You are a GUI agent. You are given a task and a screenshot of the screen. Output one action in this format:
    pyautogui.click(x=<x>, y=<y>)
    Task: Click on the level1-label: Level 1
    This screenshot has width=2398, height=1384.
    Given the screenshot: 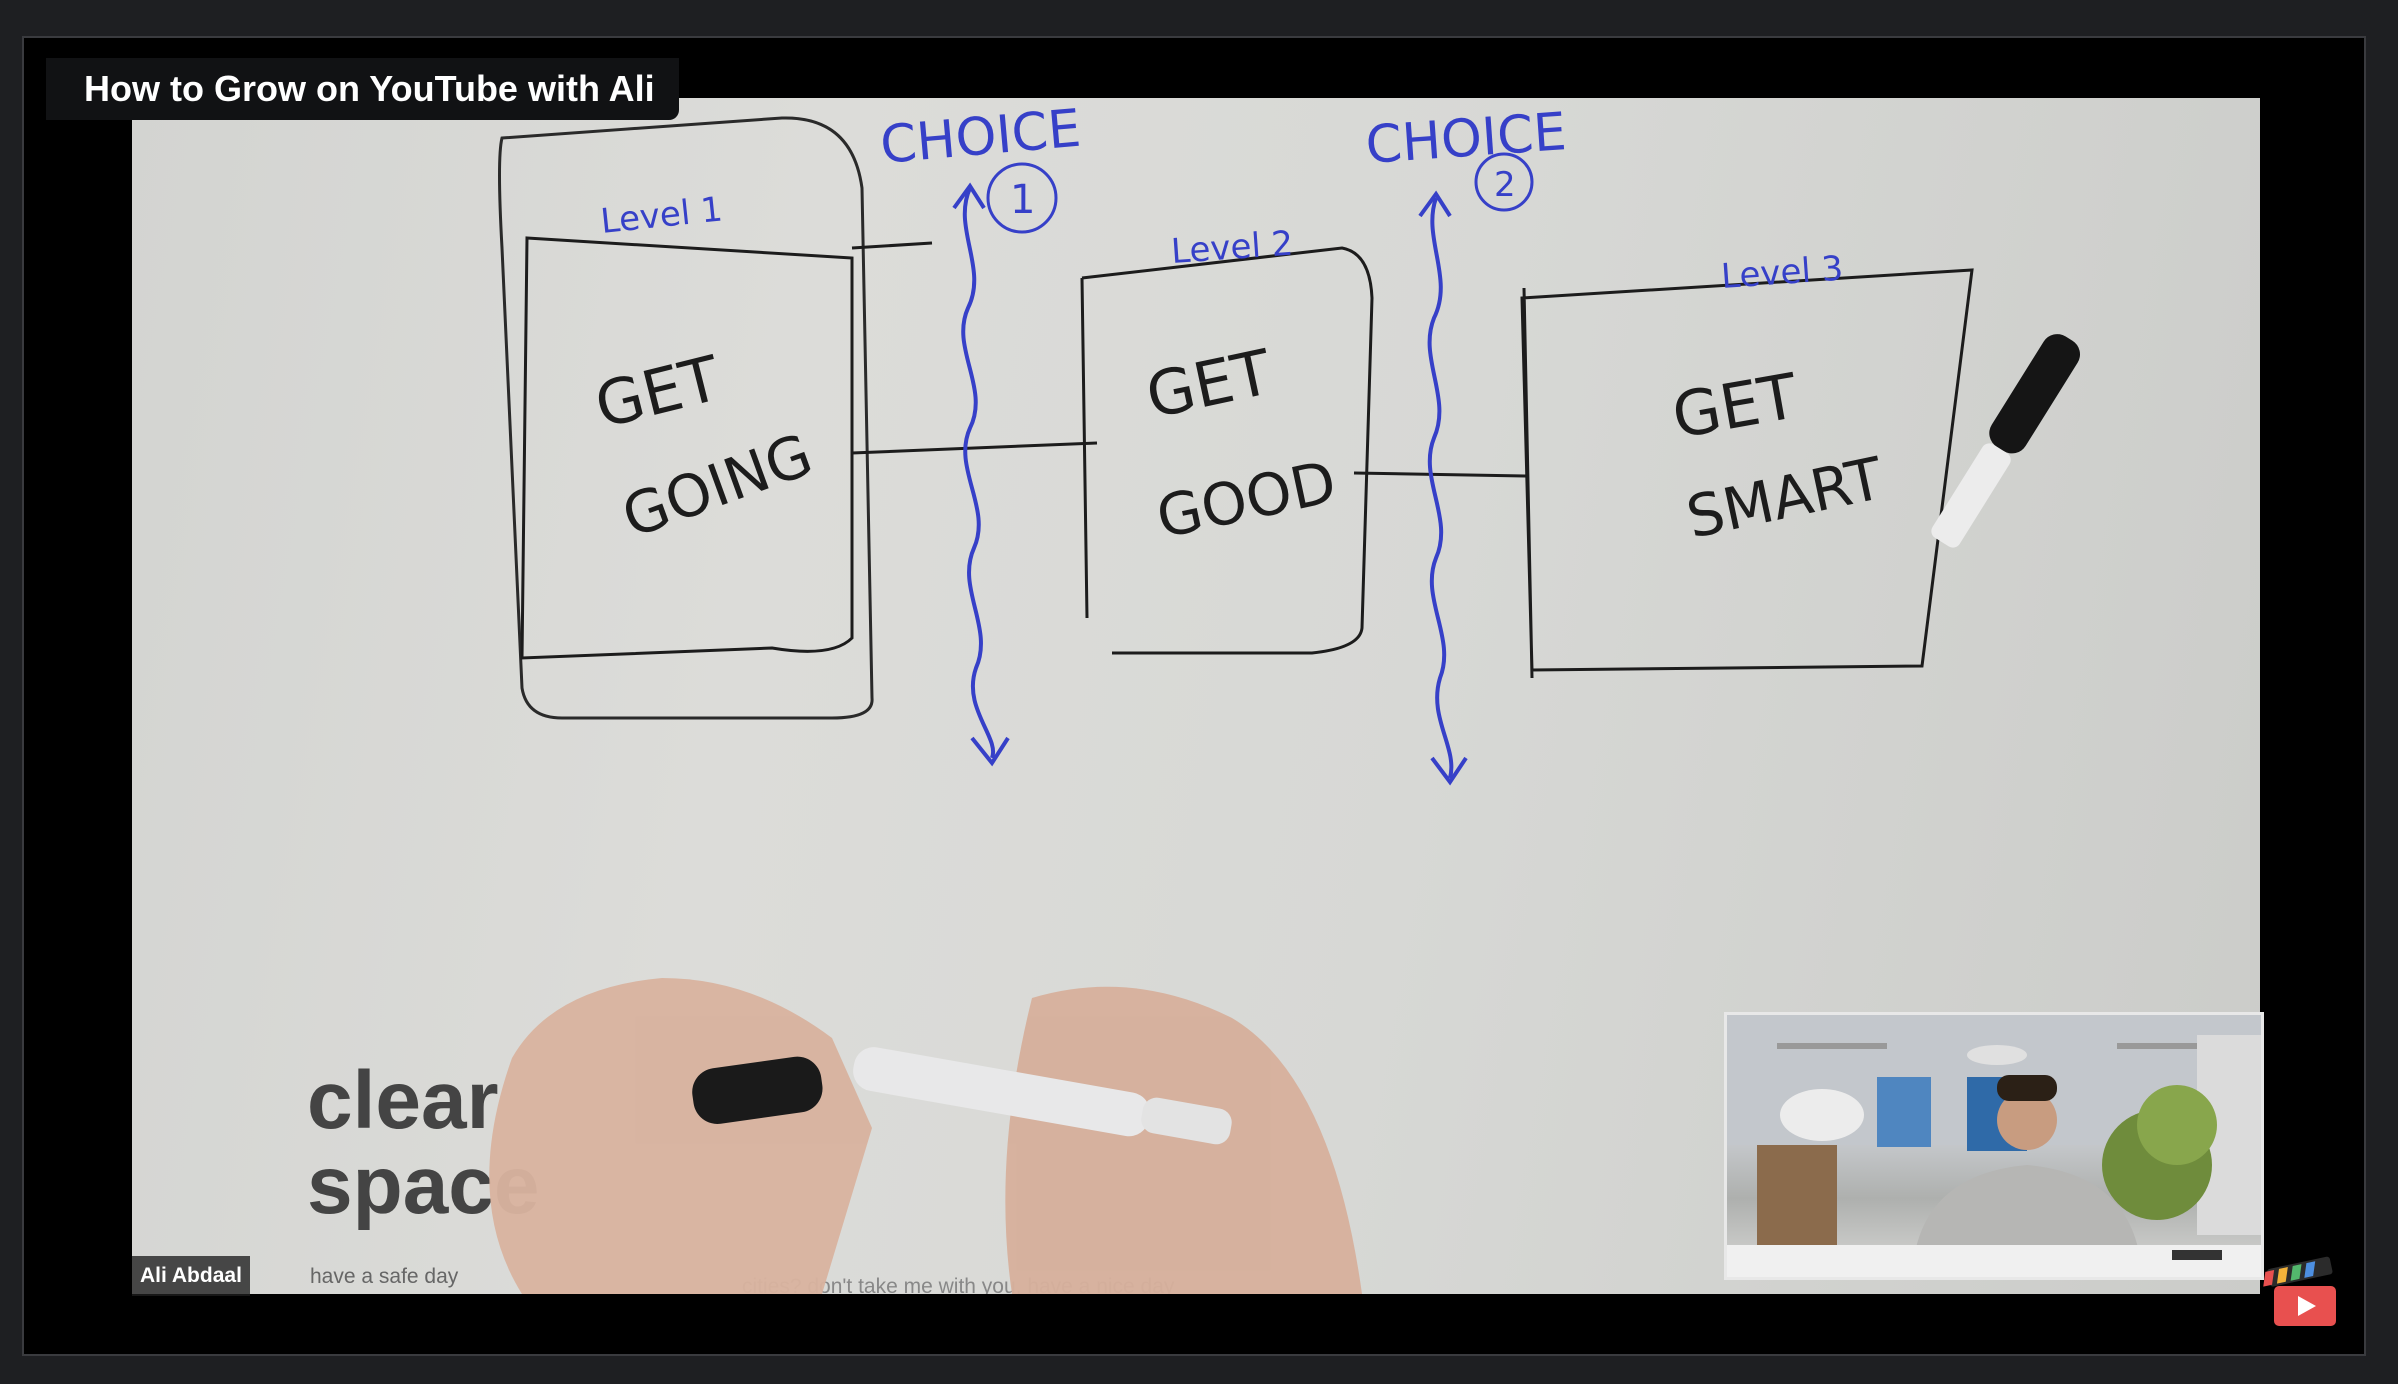 What is the action you would take?
    pyautogui.click(x=662, y=215)
    